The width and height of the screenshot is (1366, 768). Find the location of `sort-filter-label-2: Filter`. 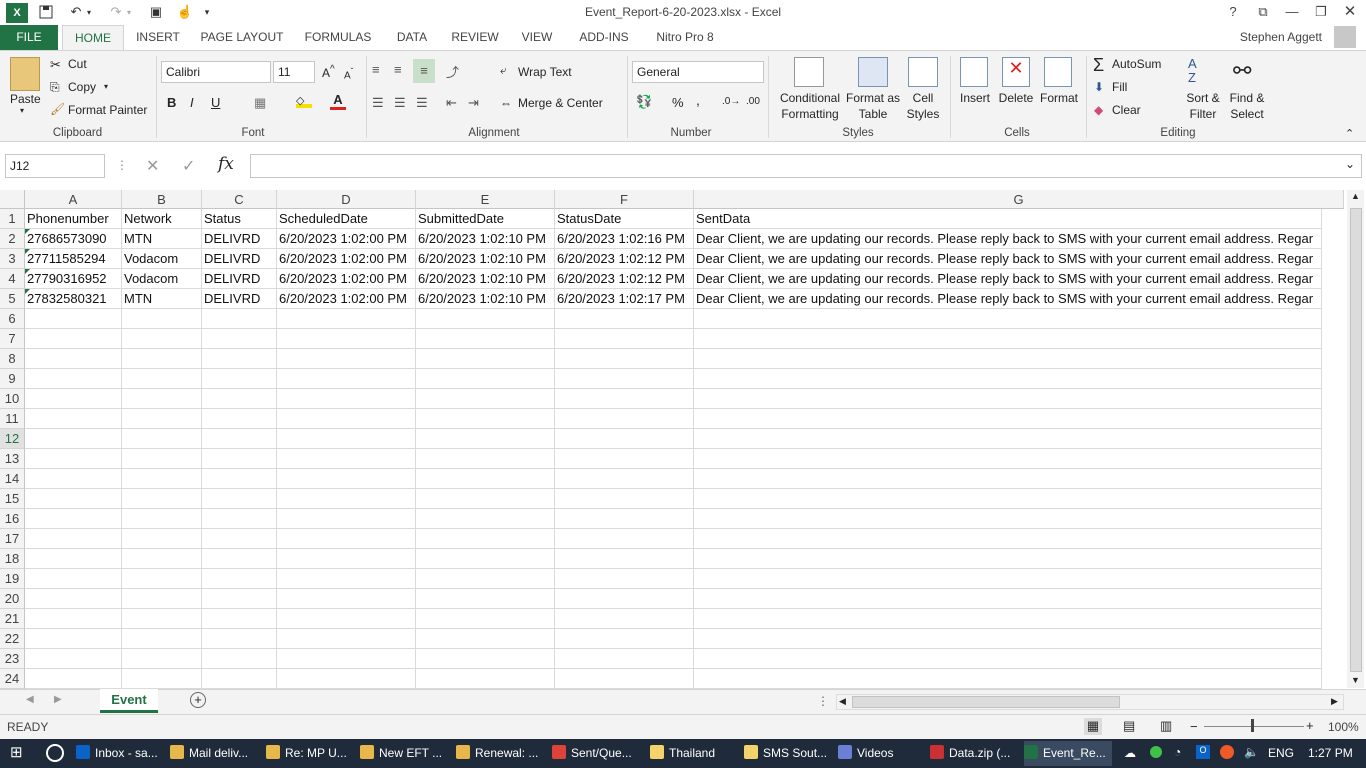

sort-filter-label-2: Filter is located at coordinates (1203, 114).